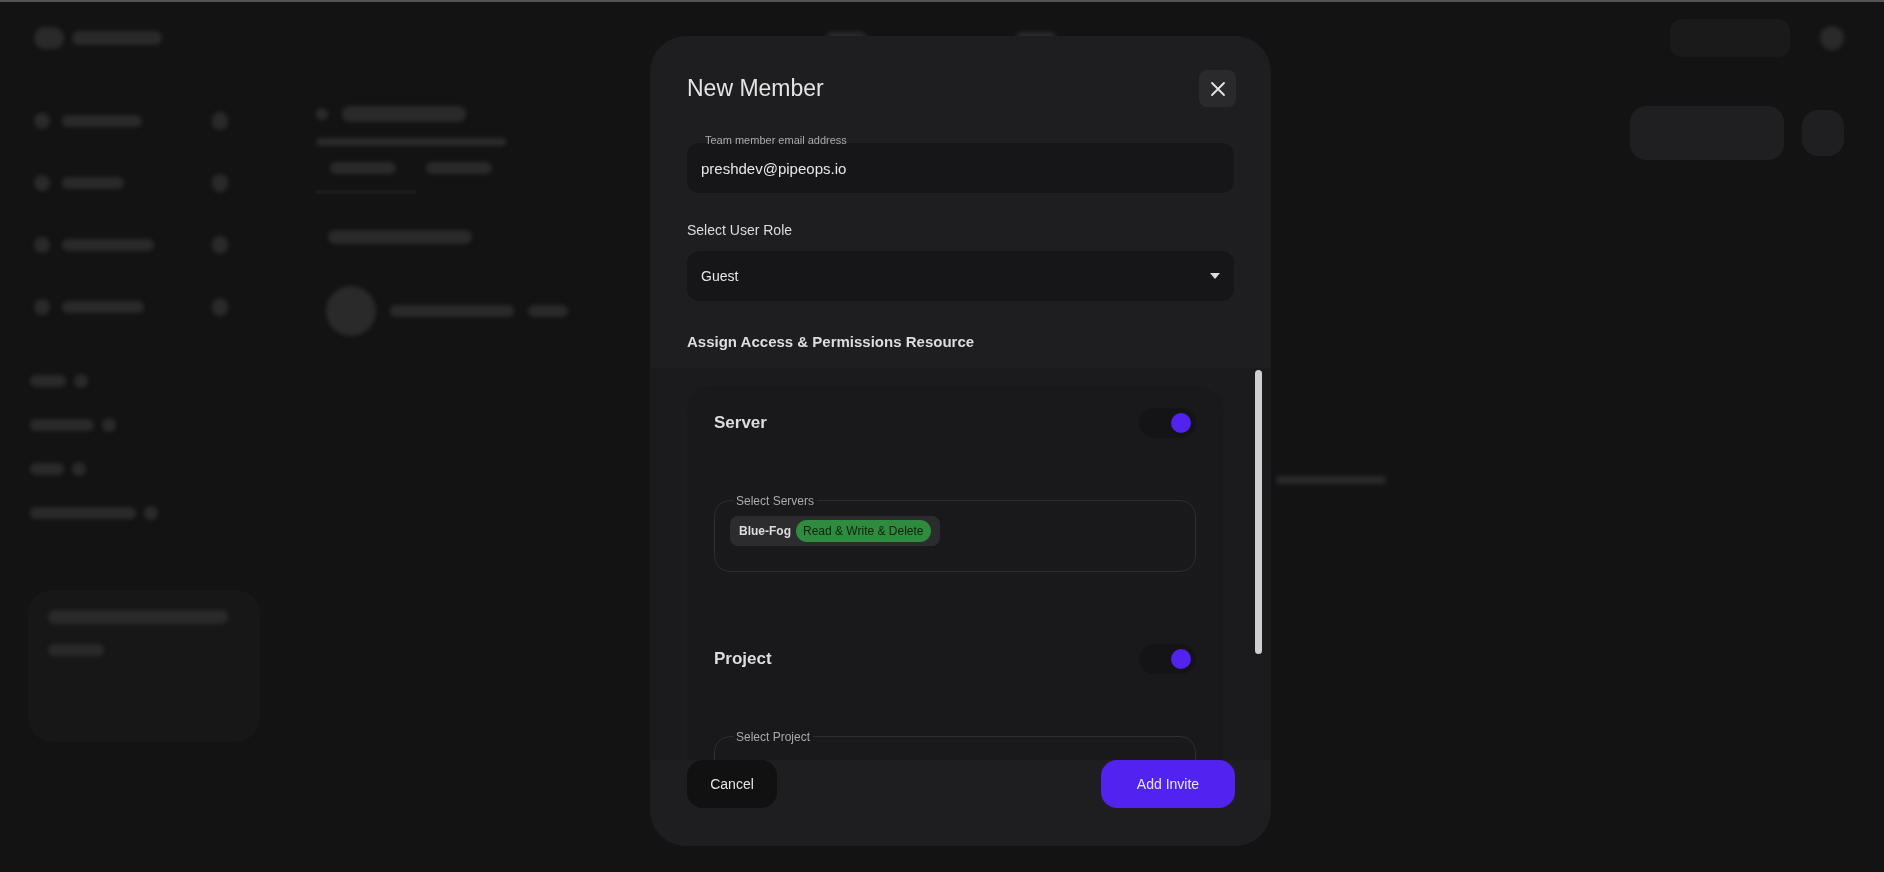  What do you see at coordinates (1168, 784) in the screenshot?
I see `add-invite-button: Add Invite` at bounding box center [1168, 784].